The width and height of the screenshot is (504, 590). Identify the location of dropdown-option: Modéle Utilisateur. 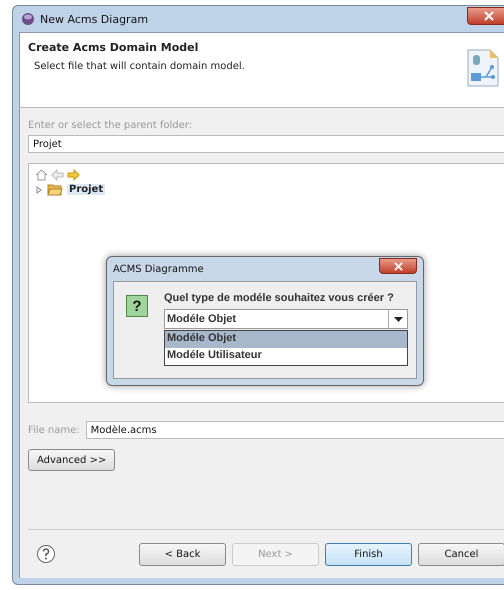
(286, 356).